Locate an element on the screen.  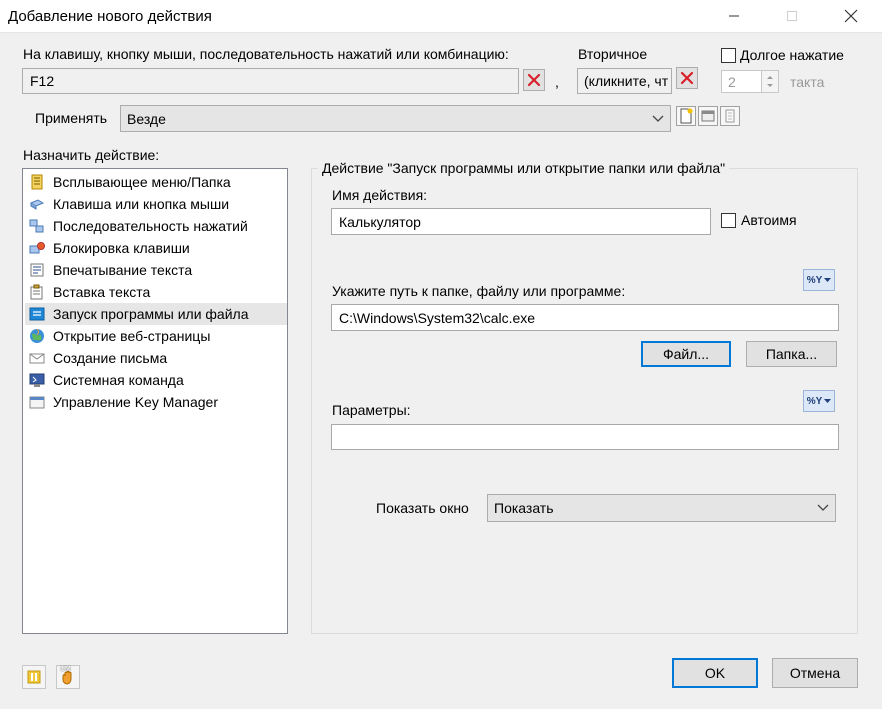
params-label: Параметры: is located at coordinates (371, 410).